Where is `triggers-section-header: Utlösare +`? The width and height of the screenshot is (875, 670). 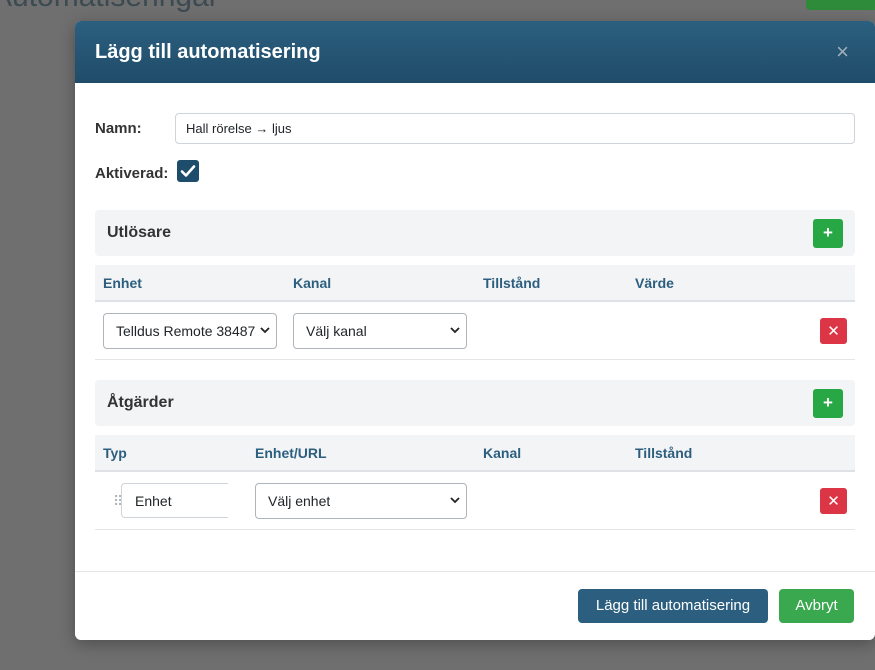
triggers-section-header: Utlösare + is located at coordinates (475, 233).